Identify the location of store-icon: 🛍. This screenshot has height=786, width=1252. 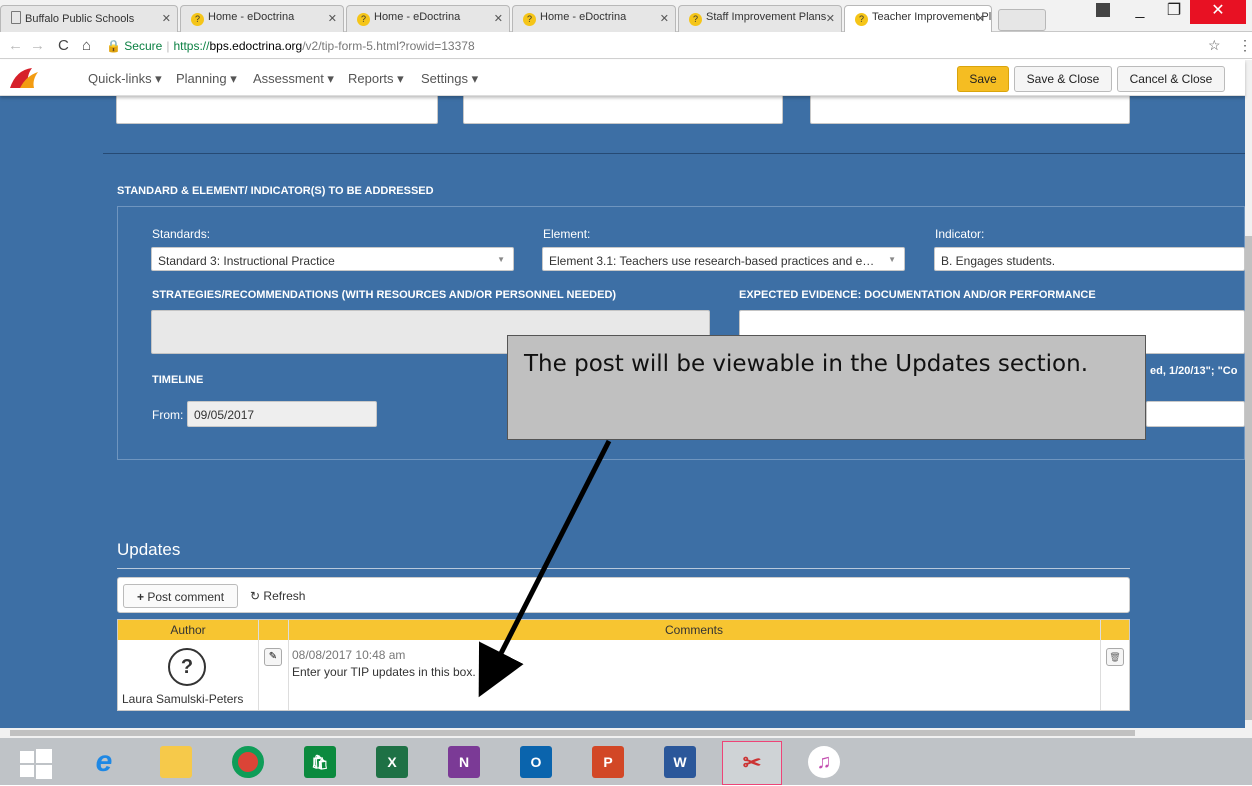
(320, 763).